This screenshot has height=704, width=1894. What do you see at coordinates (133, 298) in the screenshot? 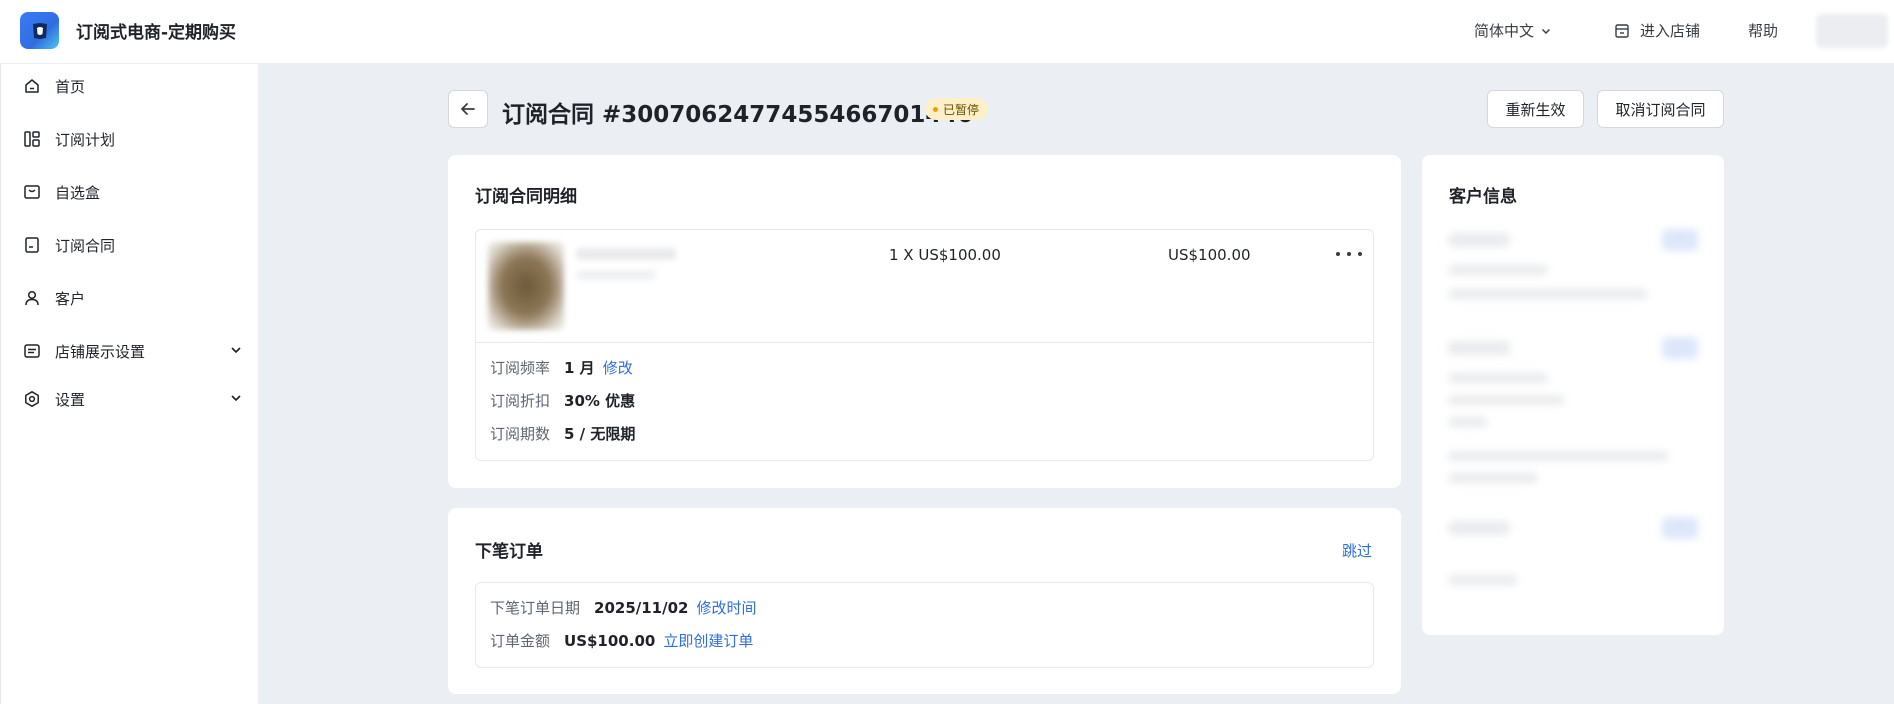
I see `sidebar-item-customers: 客户` at bounding box center [133, 298].